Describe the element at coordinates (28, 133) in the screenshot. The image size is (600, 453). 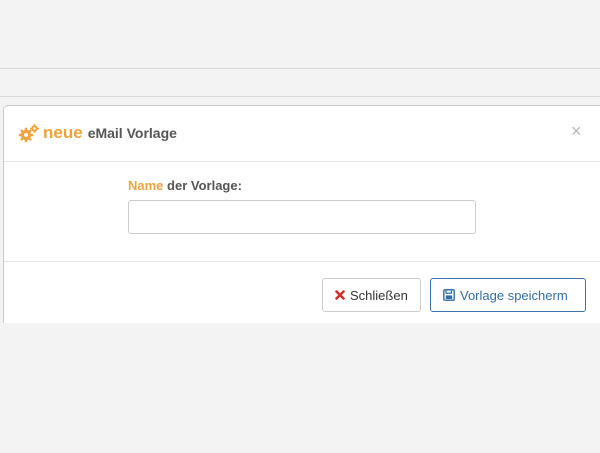
I see `cogs-icon` at that location.